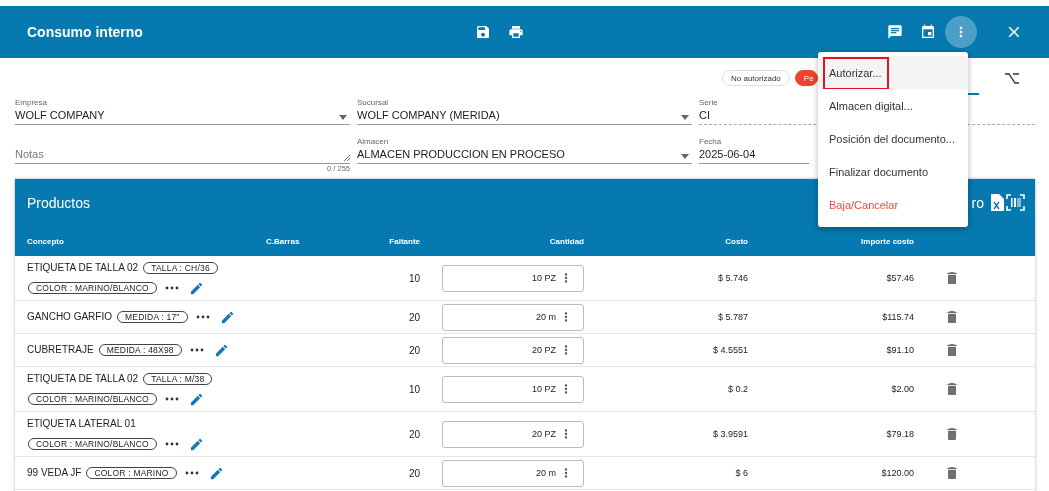 This screenshot has height=491, width=1049. I want to click on status-chip: Pe, so click(806, 78).